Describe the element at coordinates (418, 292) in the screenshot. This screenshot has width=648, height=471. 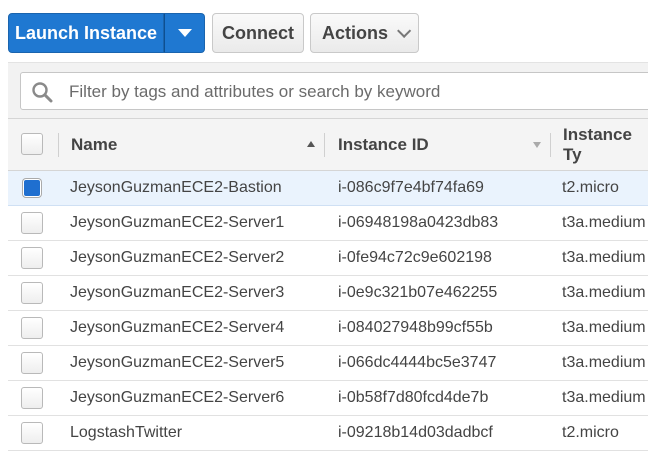
I see `instance-id: i-0e9c321b07e462255` at that location.